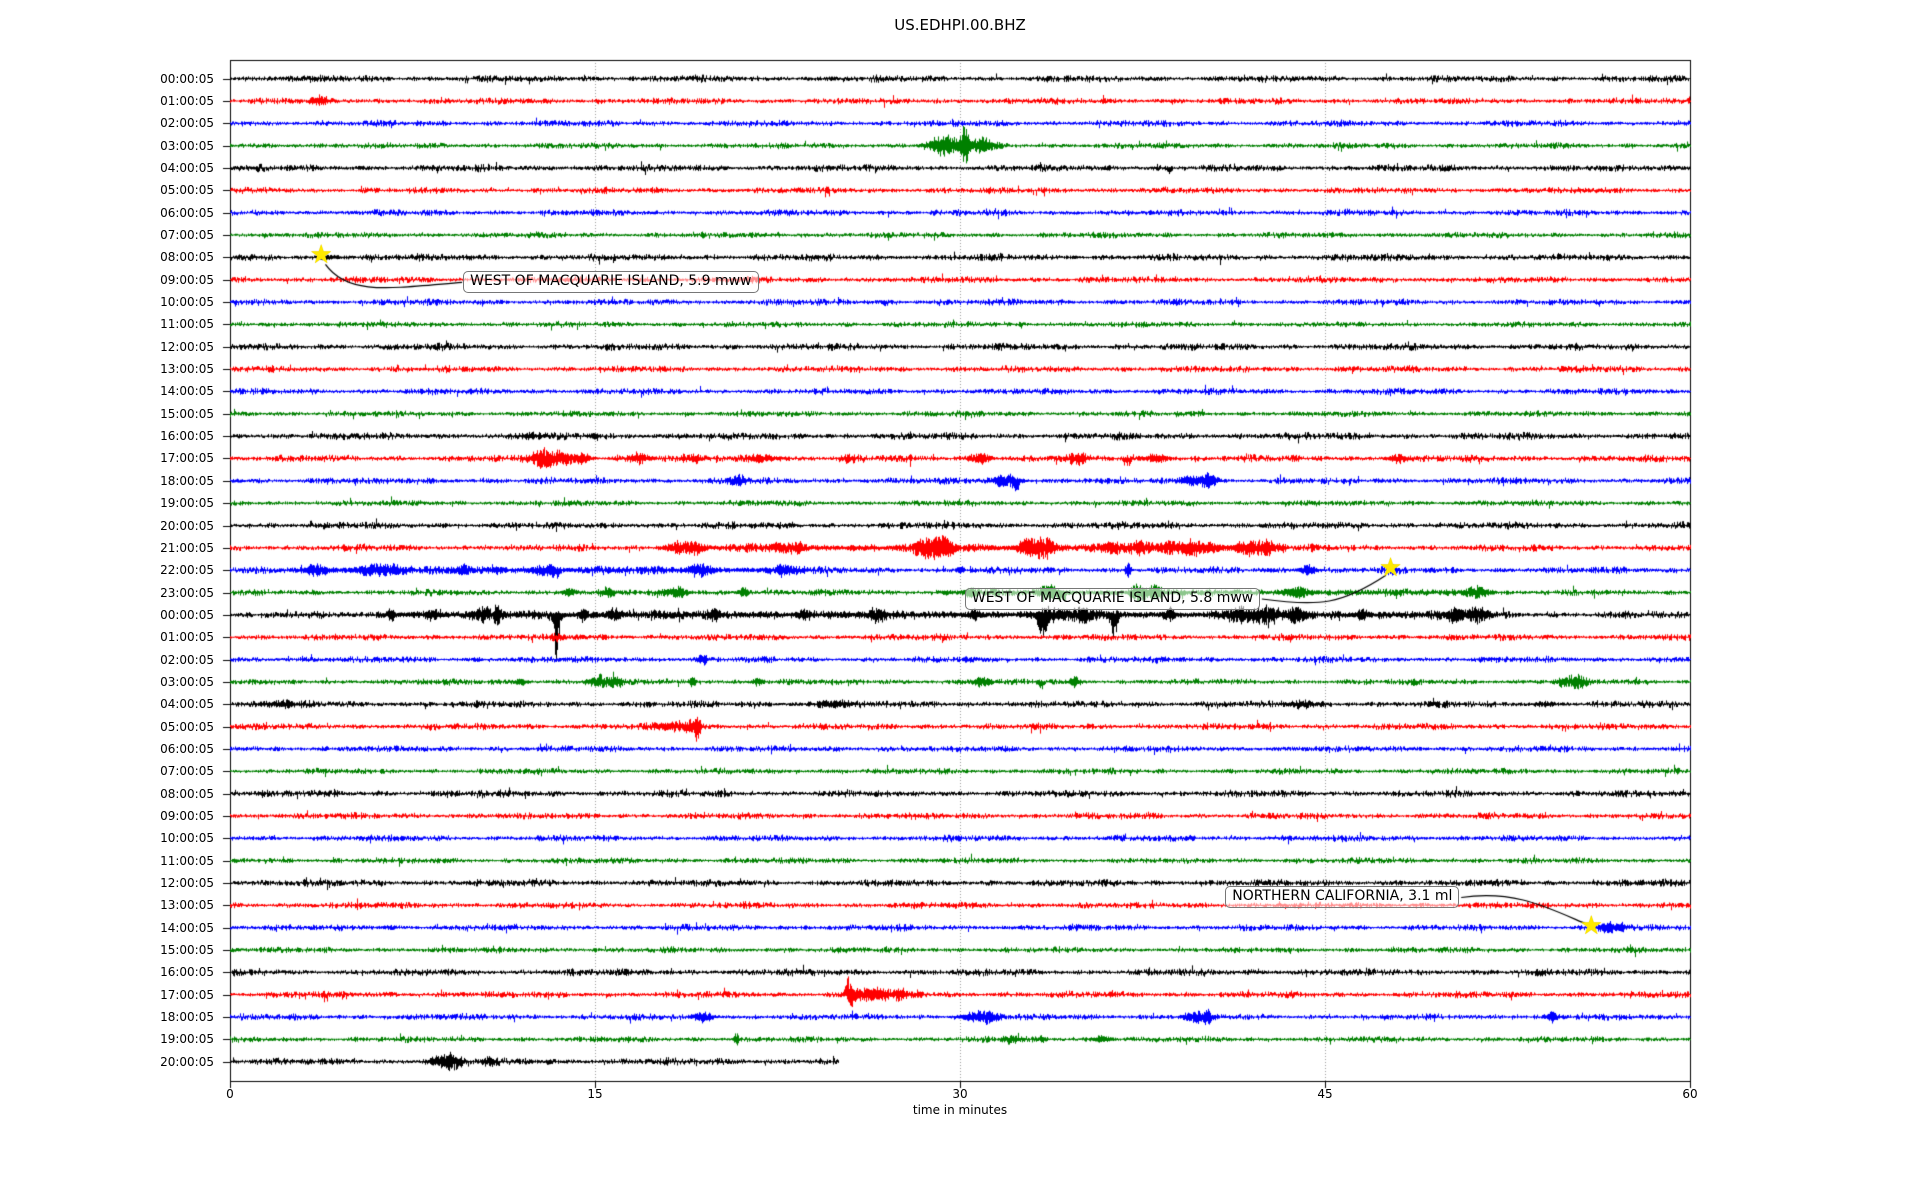  I want to click on x-tick-label: 60, so click(1690, 1094).